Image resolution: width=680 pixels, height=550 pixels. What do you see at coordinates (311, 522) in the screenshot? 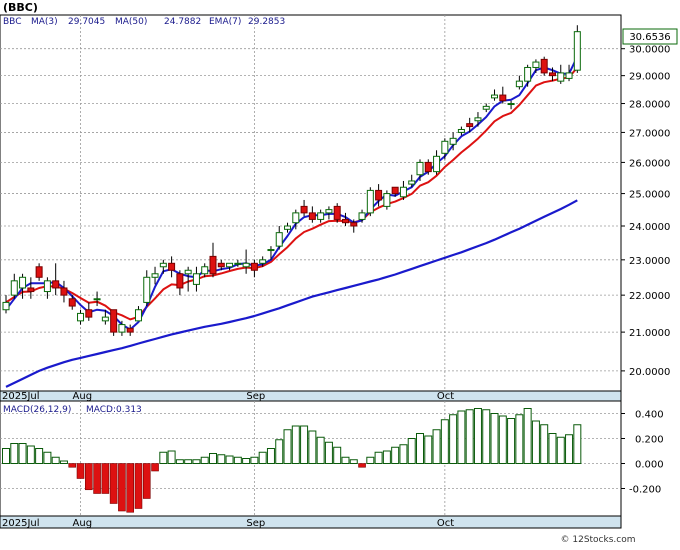
I see `bottom-date-band` at bounding box center [311, 522].